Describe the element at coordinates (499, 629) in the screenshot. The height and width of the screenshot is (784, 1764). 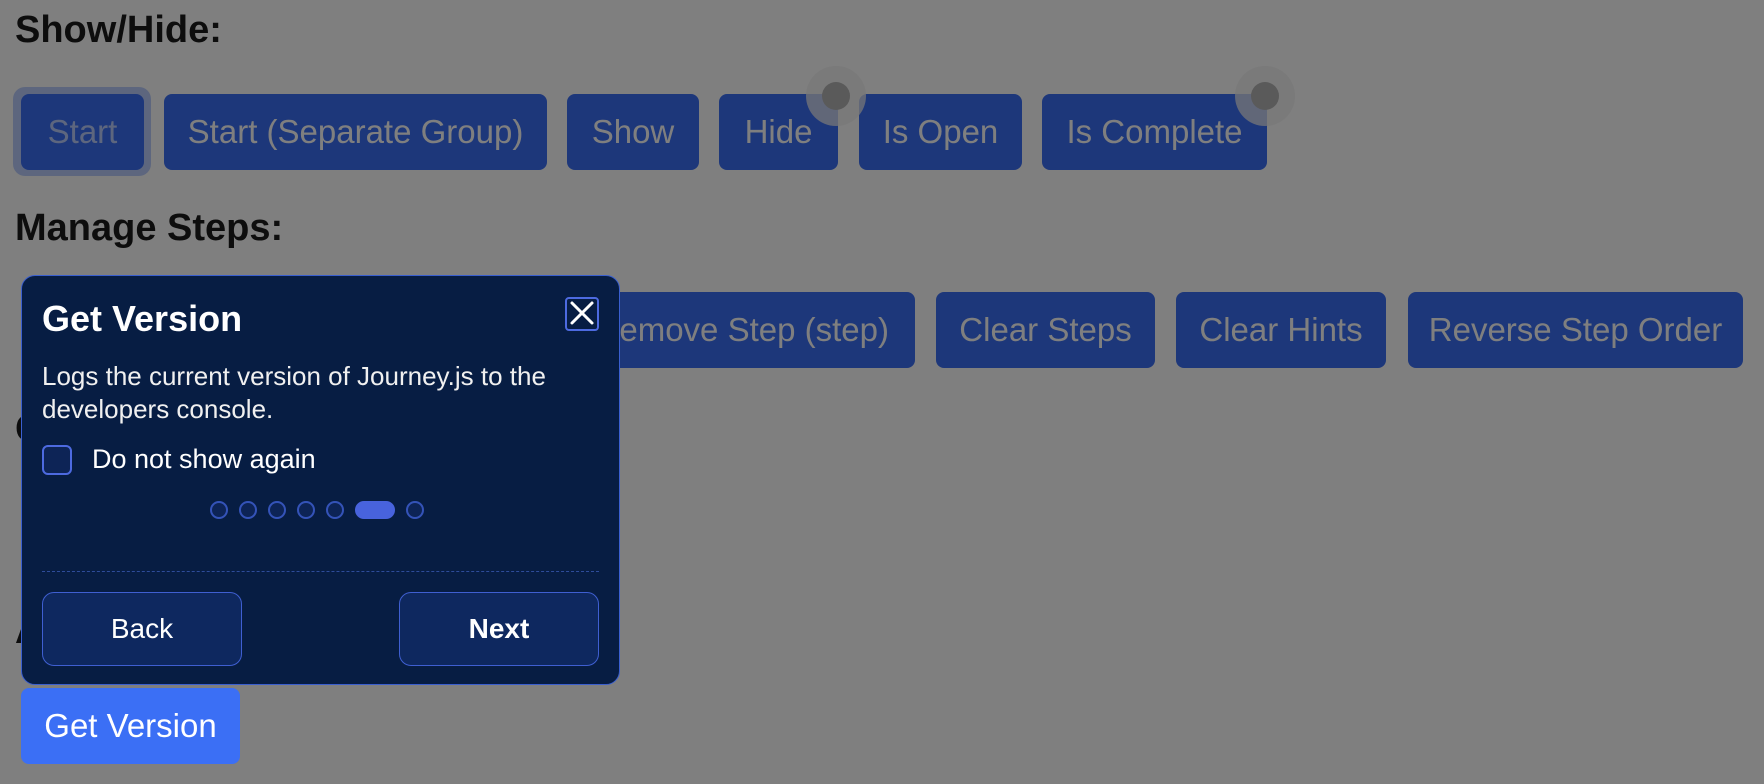
I see `next-button: Next` at that location.